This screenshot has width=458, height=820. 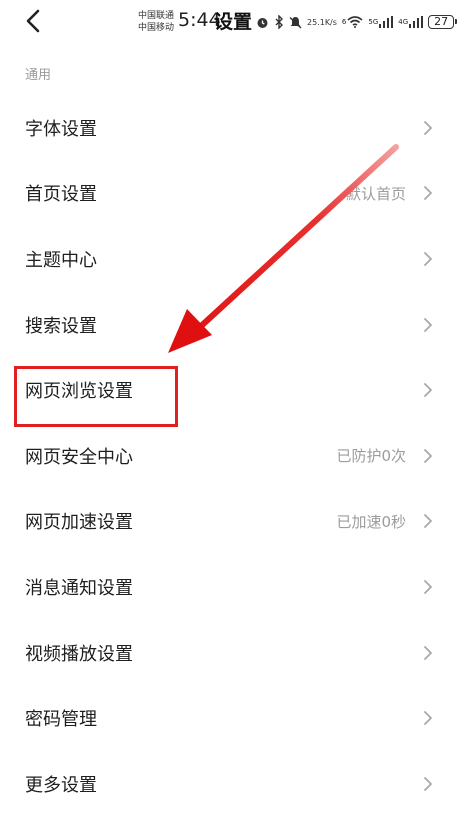 What do you see at coordinates (229, 128) in the screenshot?
I see `settings-item-font: 字体设置` at bounding box center [229, 128].